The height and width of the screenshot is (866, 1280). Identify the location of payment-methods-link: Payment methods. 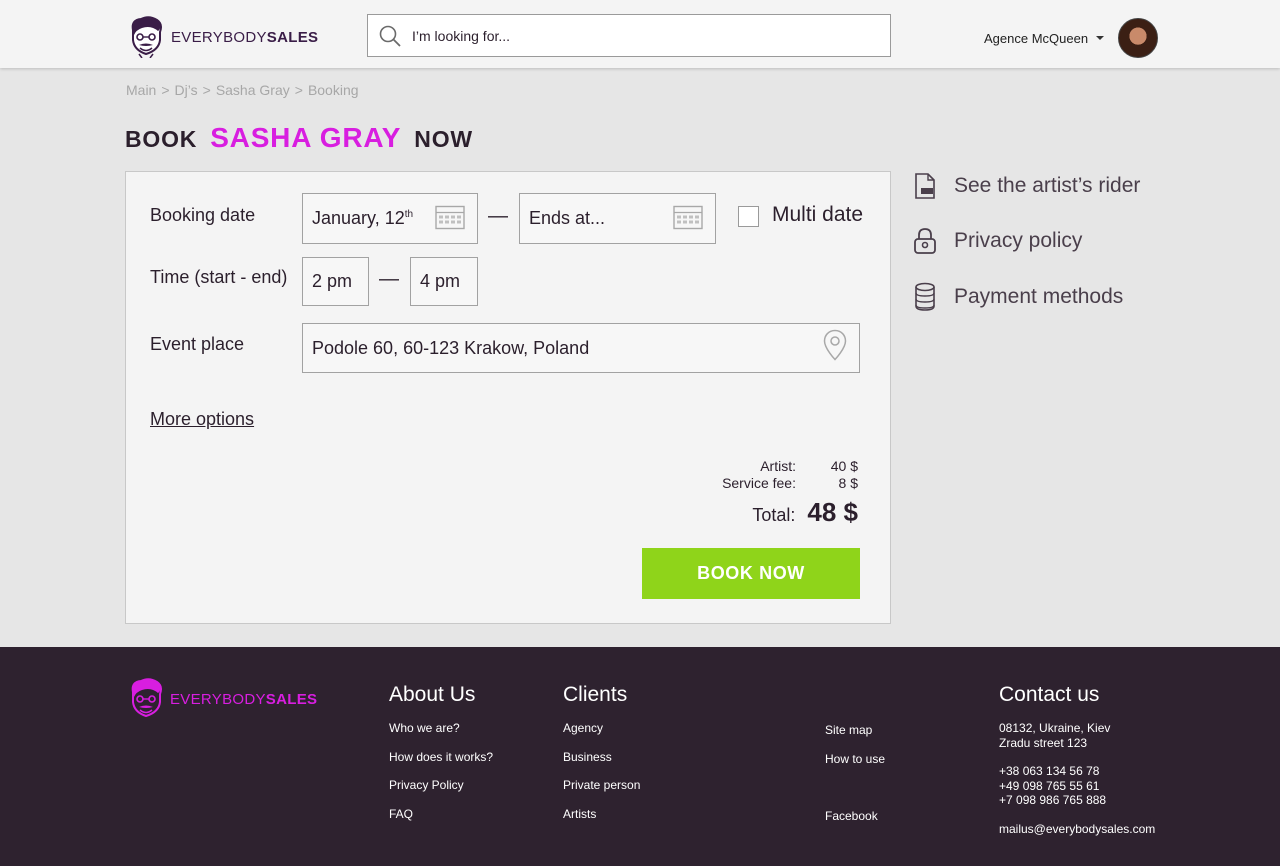
(1017, 296).